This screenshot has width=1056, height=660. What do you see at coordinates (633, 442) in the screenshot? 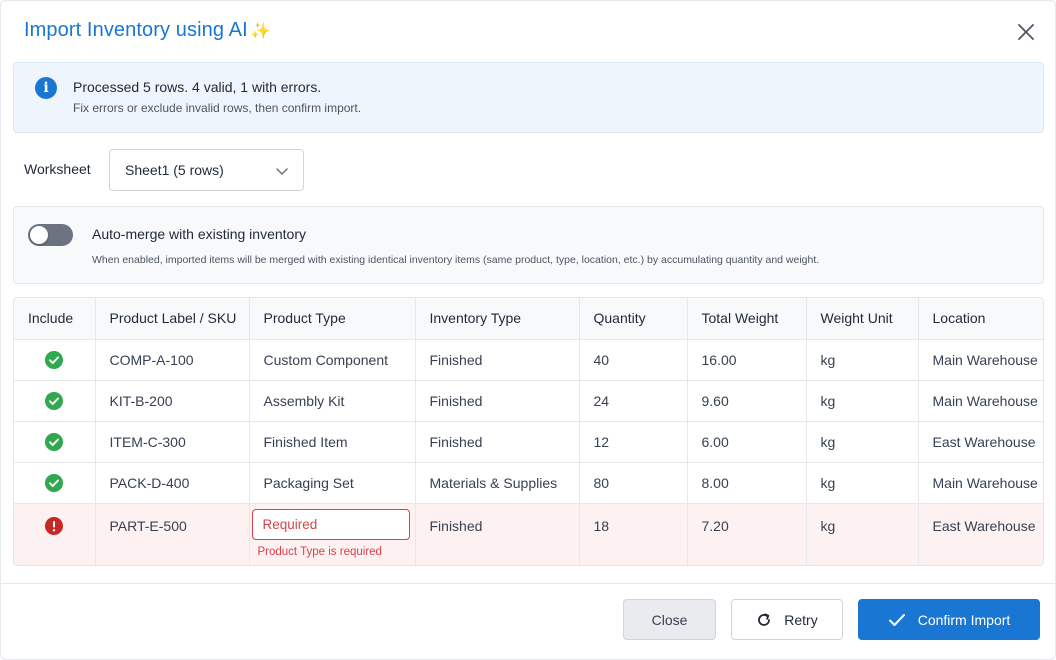
I see `quantity-cell: 12` at bounding box center [633, 442].